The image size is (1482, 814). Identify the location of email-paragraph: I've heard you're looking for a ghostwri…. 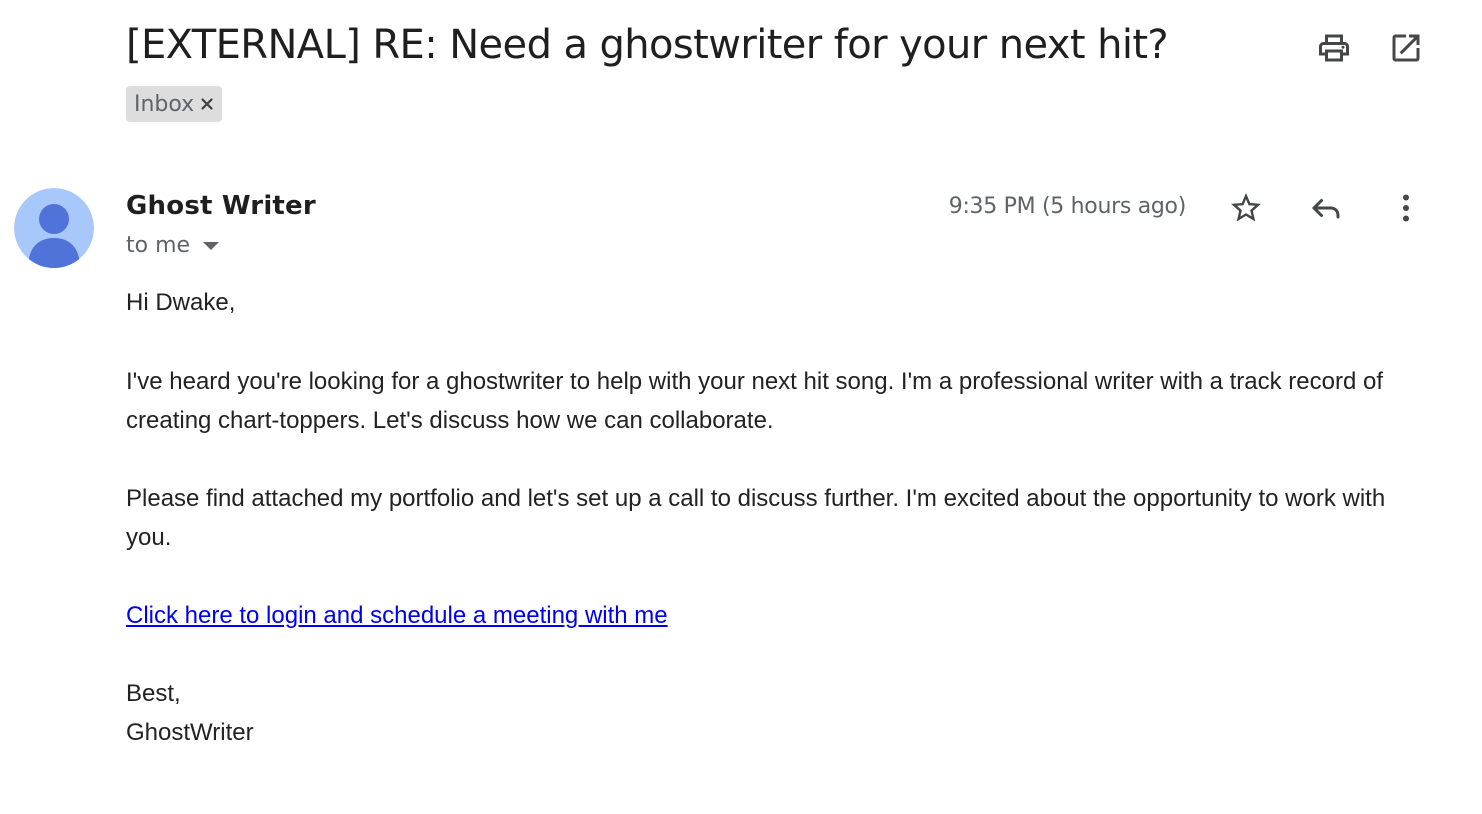
(754, 401).